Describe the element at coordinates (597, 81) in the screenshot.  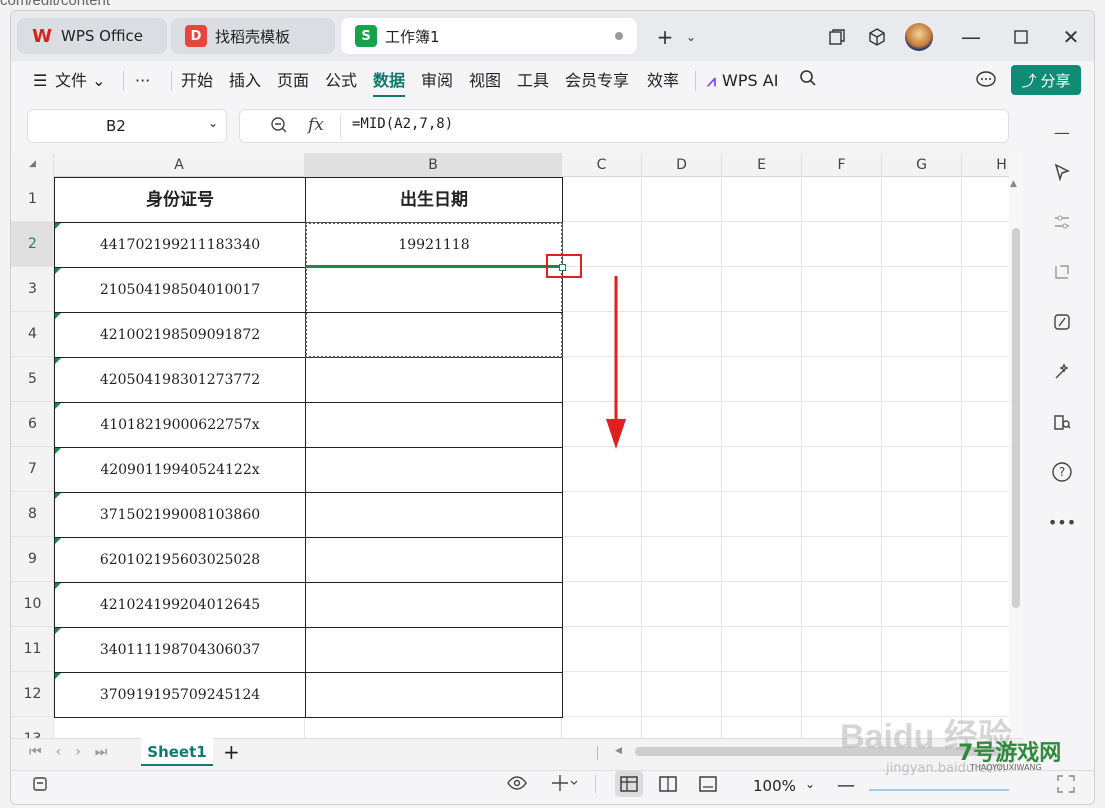
I see `menu-member: 会员专享` at that location.